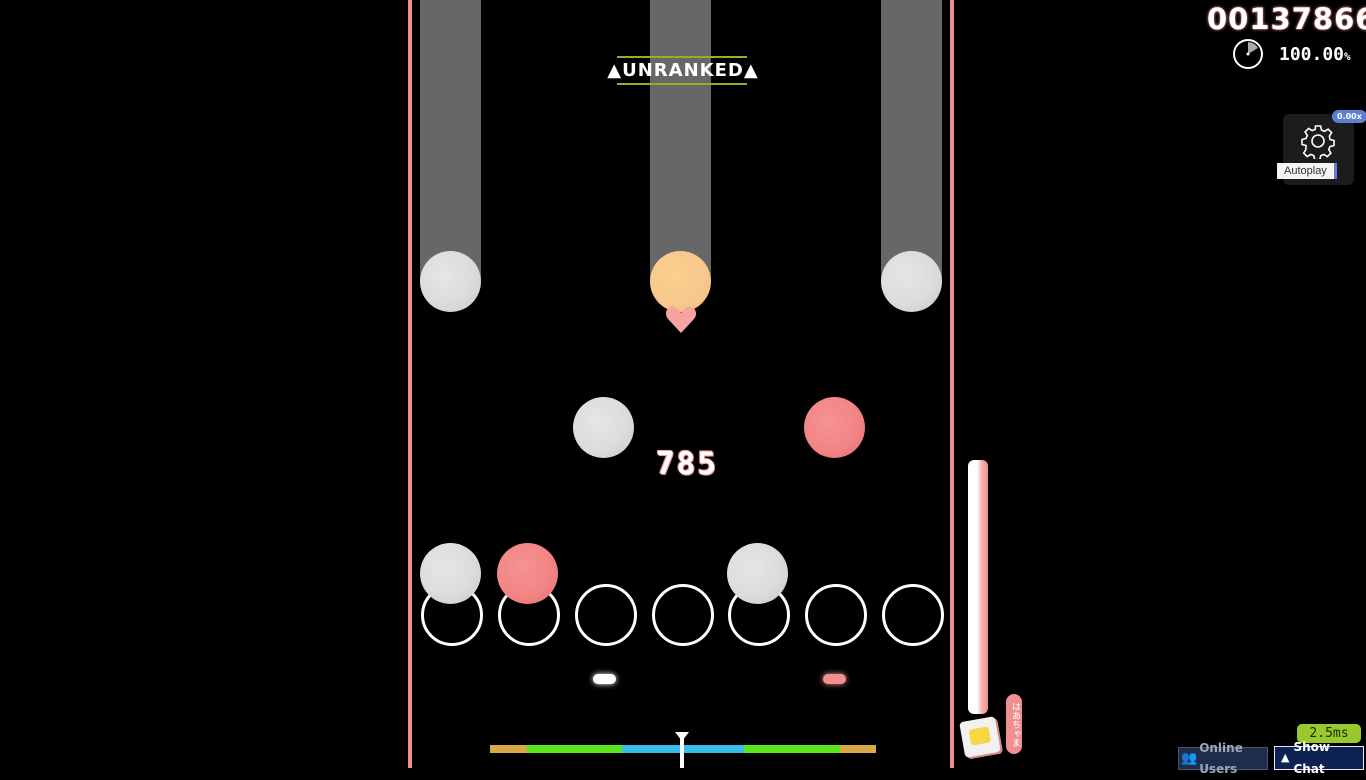  I want to click on unranked-label: UNRANKED, so click(683, 70).